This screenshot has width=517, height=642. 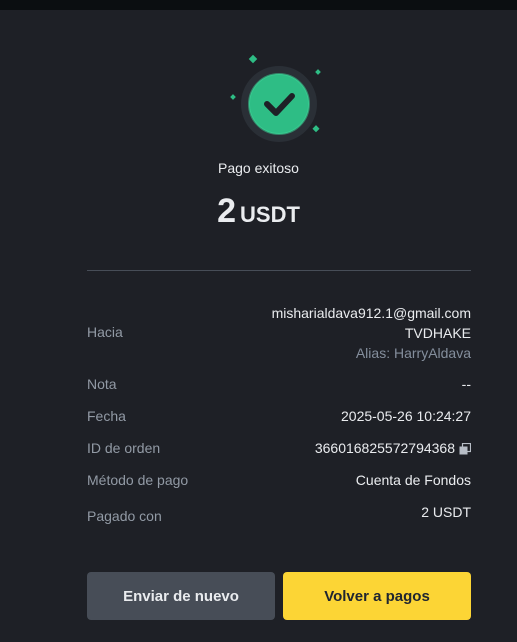 I want to click on payment-amount: 2 USDT, so click(x=258, y=211).